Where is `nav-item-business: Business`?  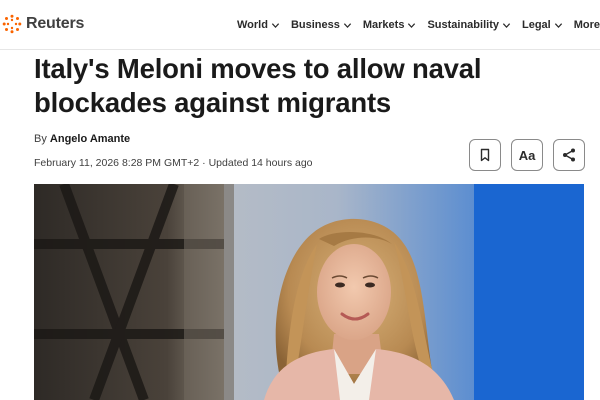 nav-item-business: Business is located at coordinates (321, 25).